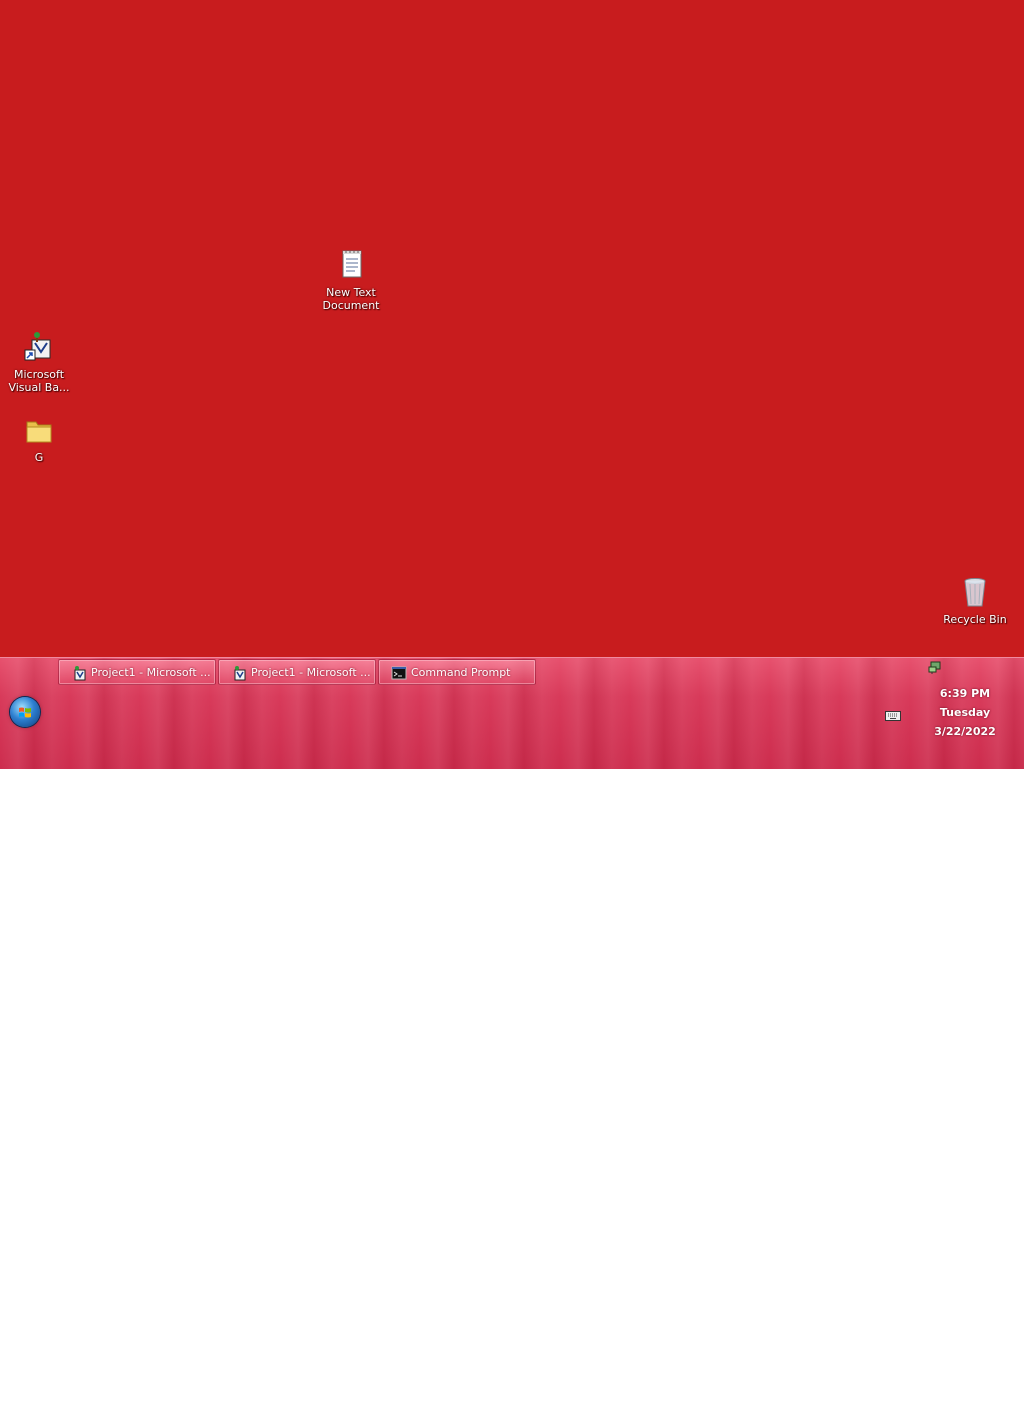 The width and height of the screenshot is (1024, 1426). I want to click on visual-basic-shortcut-icon, so click(39, 348).